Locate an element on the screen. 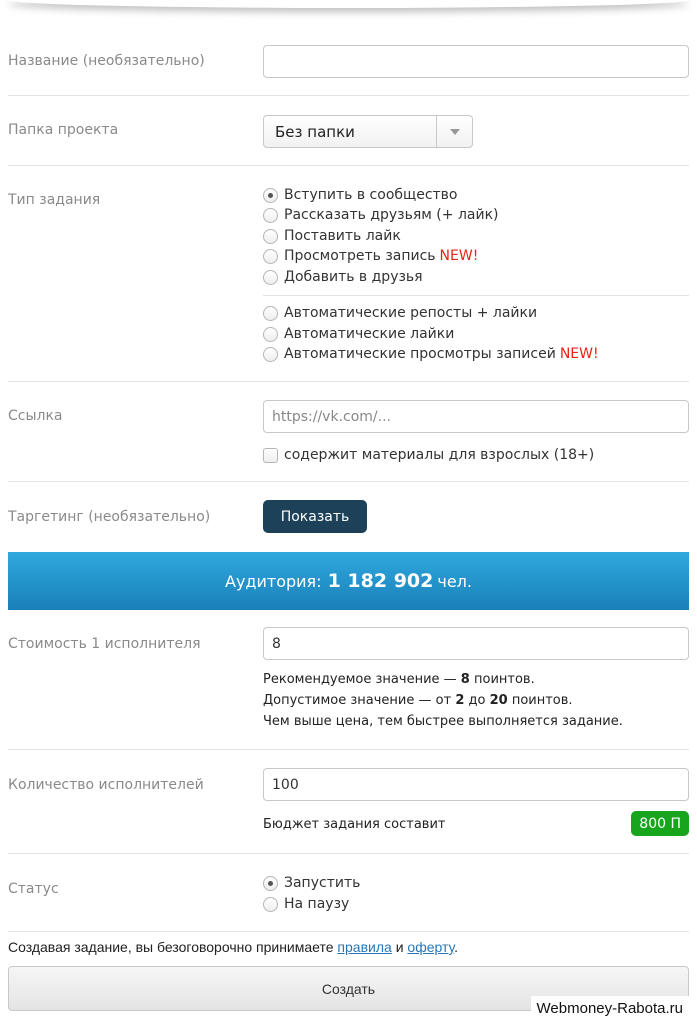 The height and width of the screenshot is (1024, 697). row-status: Статус Запустить На паузу is located at coordinates (348, 893).